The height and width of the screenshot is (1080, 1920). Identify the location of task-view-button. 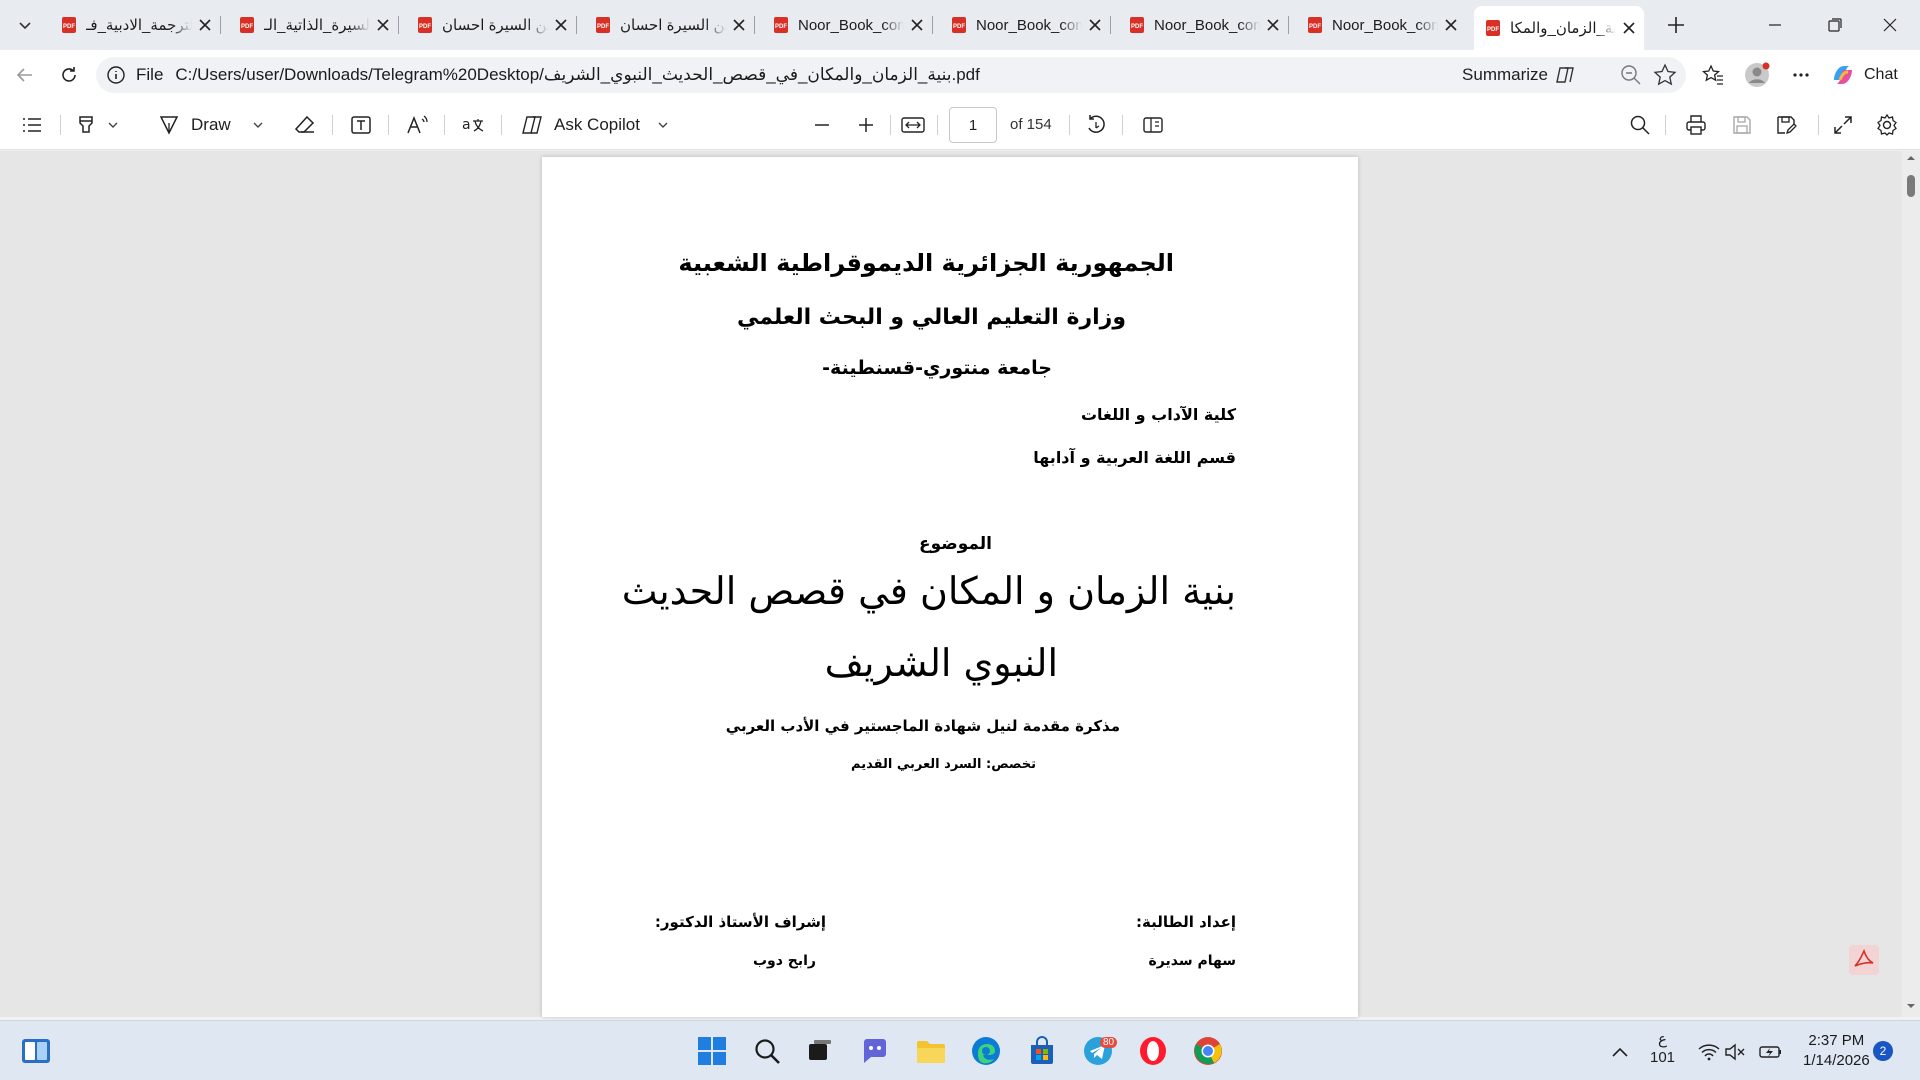
(820, 1051).